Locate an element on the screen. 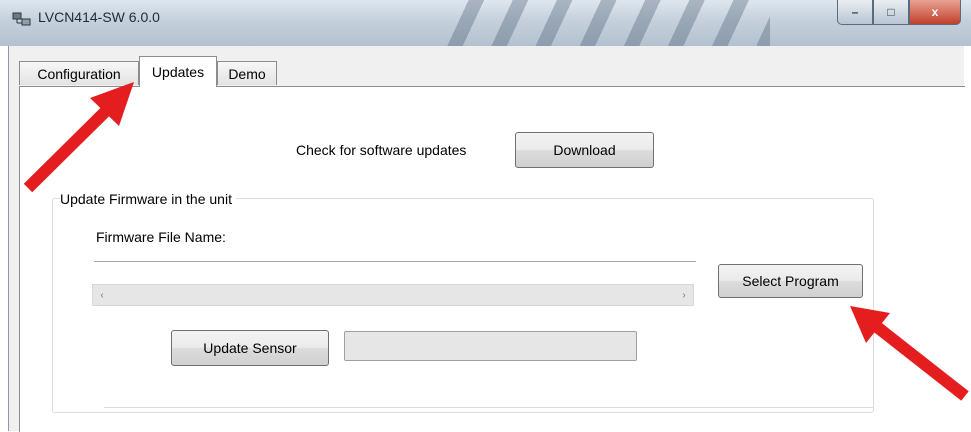 This screenshot has height=432, width=971. maximize-button: □ is located at coordinates (891, 12).